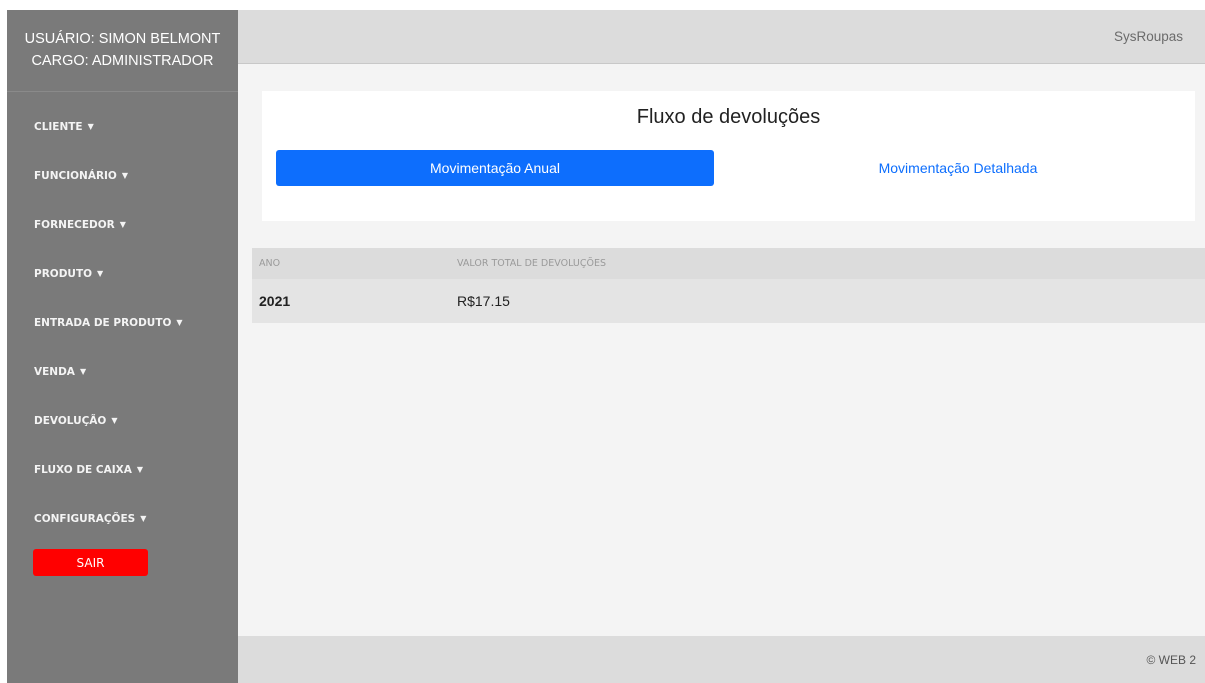 The width and height of the screenshot is (1205, 683). Describe the element at coordinates (495, 168) in the screenshot. I see `tab-movimentacao-anual: Movimentação Anual` at that location.